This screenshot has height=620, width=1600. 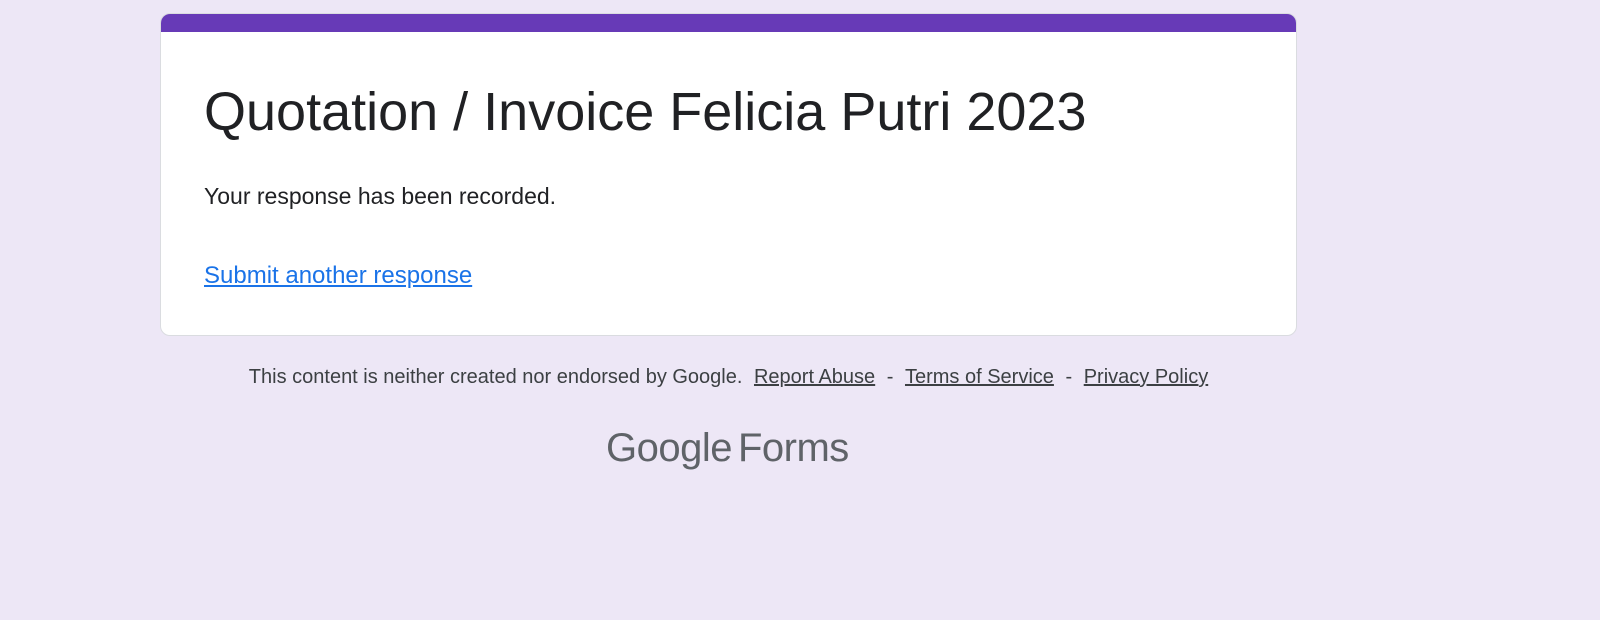 I want to click on form-title: Quotation / Invoice Felicia Putri 2023, so click(x=645, y=112).